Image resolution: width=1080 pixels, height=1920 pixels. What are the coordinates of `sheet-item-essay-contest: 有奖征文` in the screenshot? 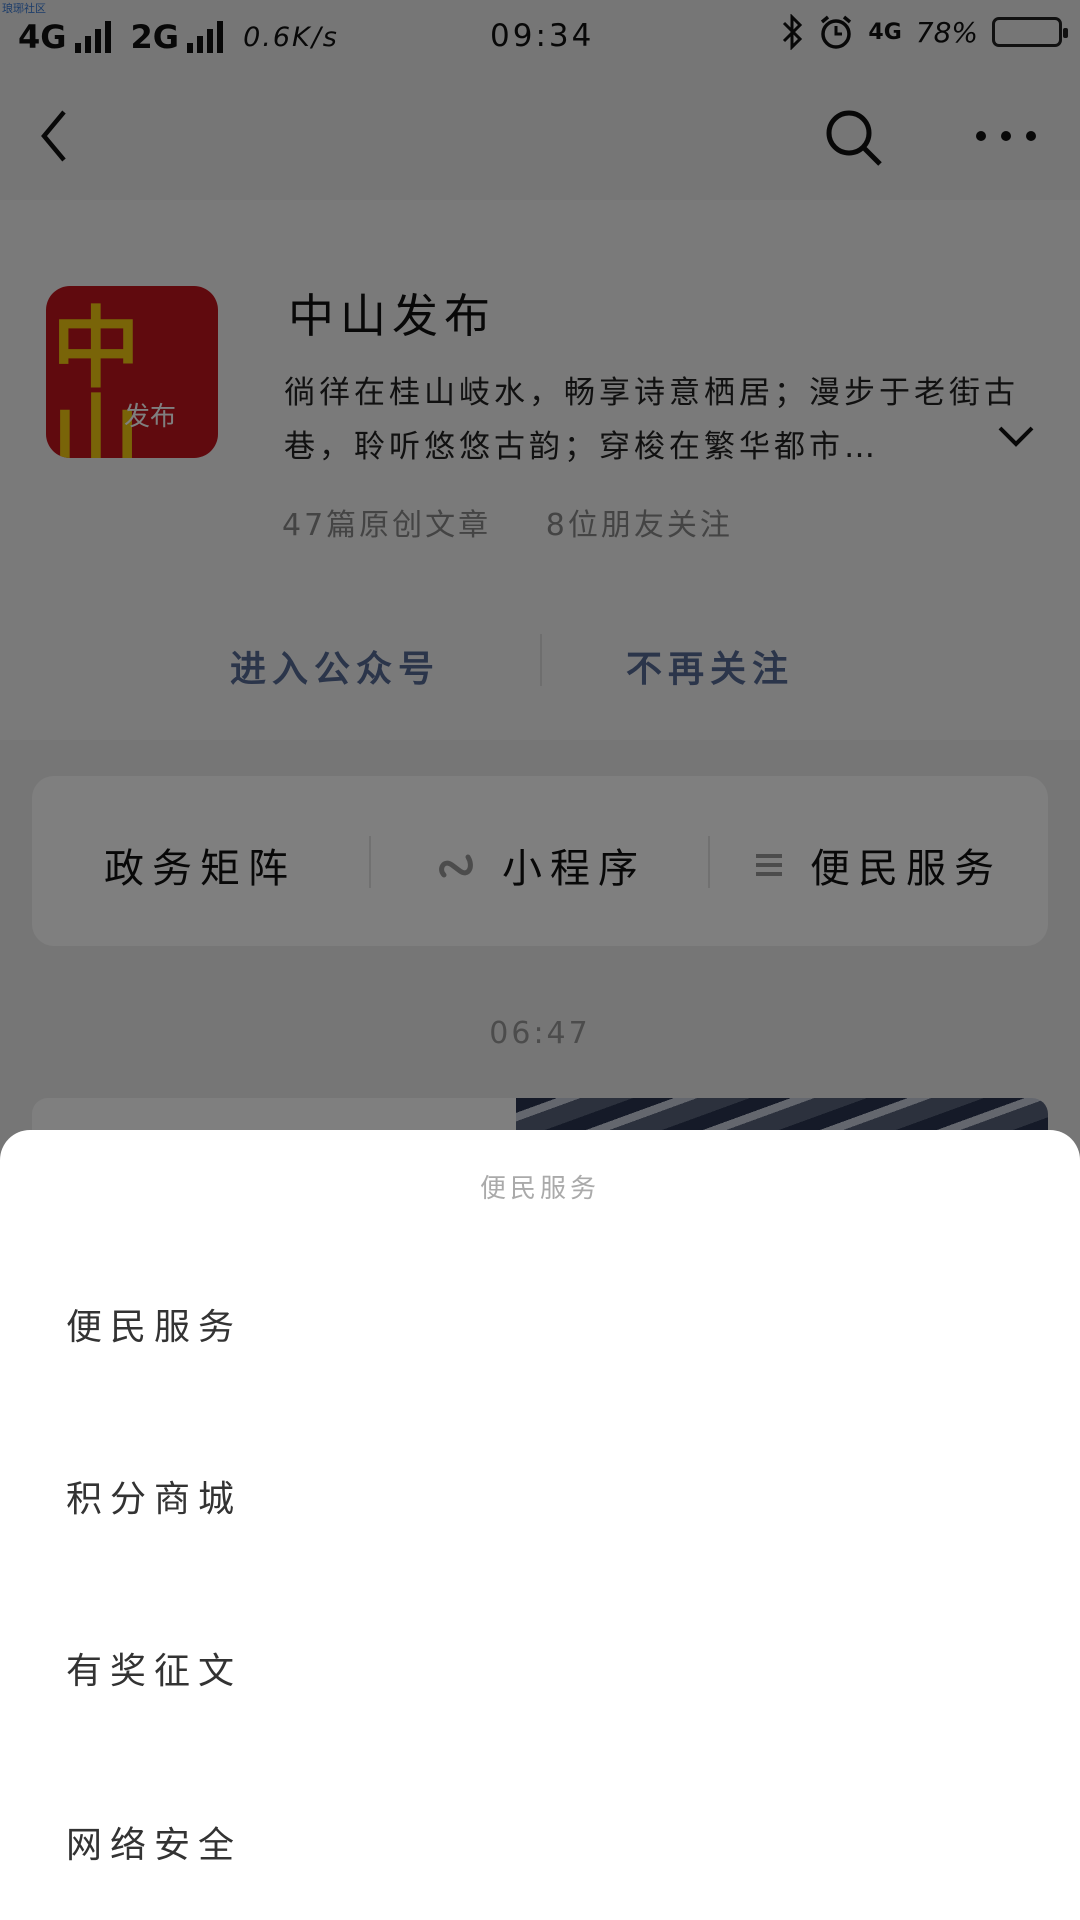 It's located at (154, 1668).